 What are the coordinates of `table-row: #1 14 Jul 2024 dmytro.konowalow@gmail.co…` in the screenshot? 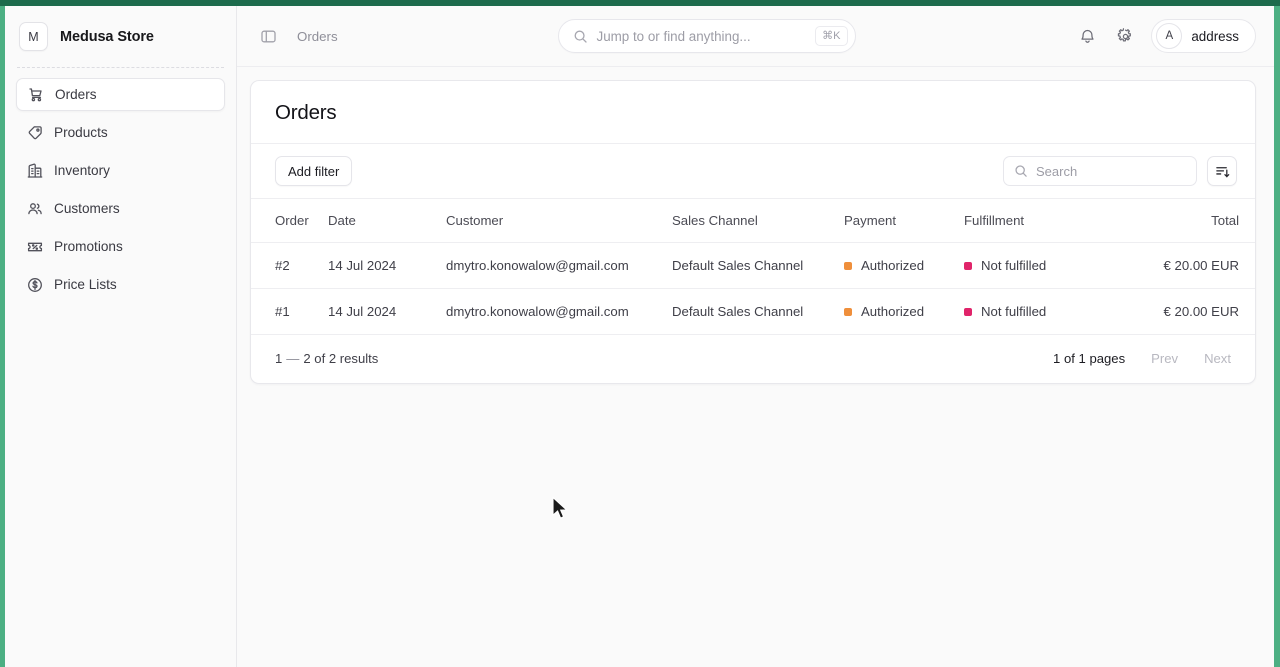 It's located at (753, 311).